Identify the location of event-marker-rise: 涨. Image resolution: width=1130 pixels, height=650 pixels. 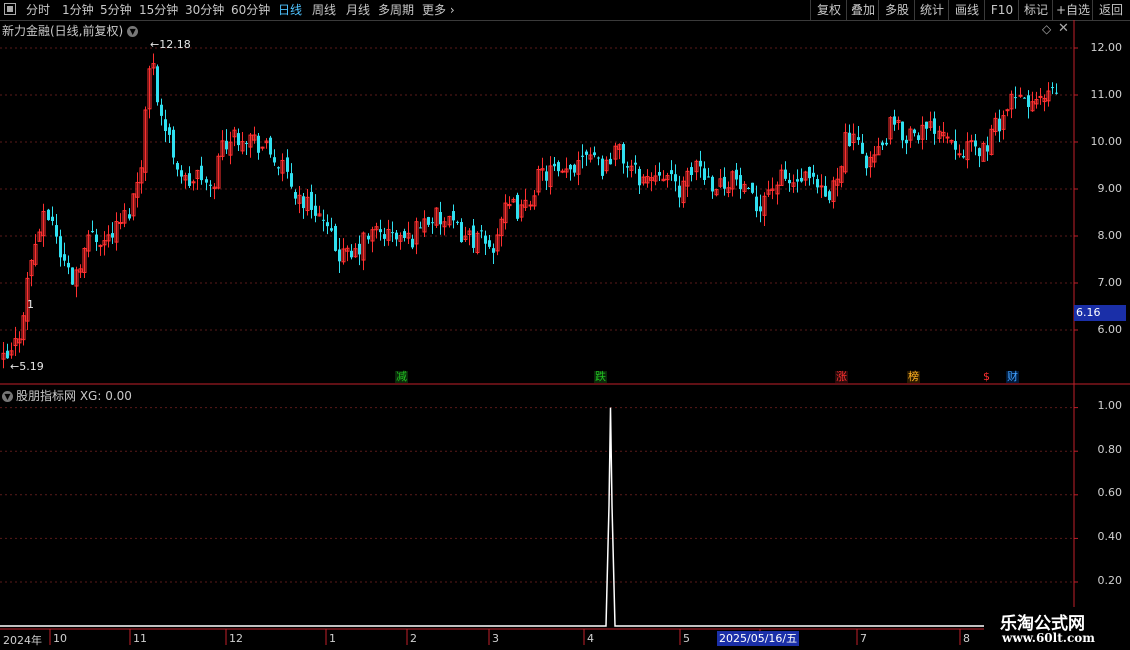
(841, 377).